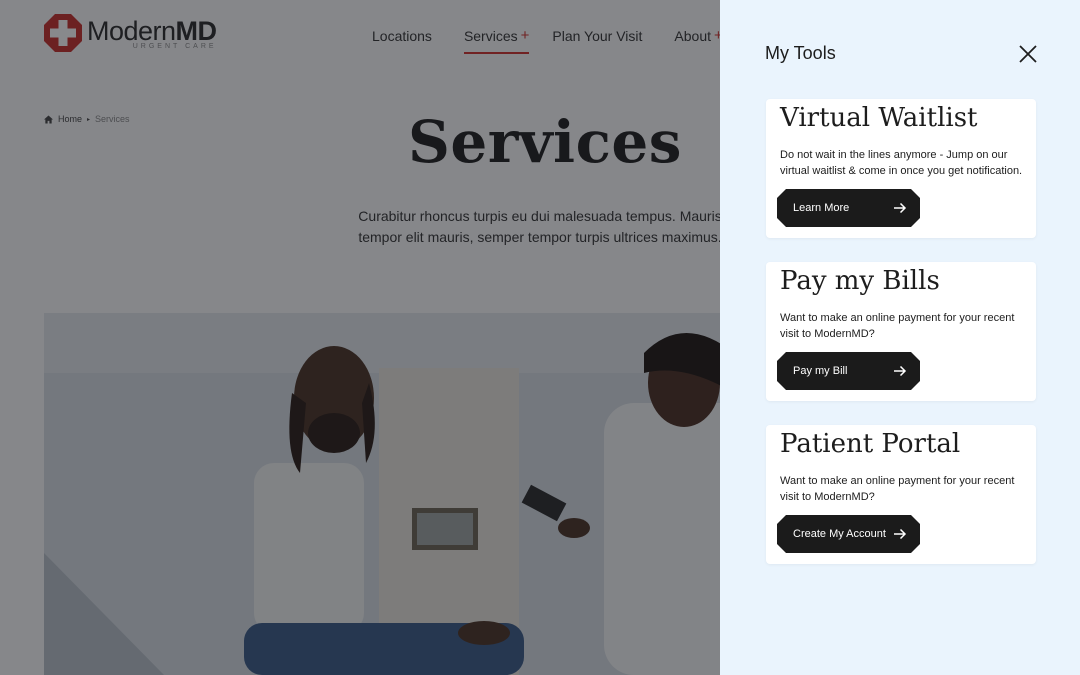 This screenshot has width=1080, height=675. I want to click on drawer-title: My Tools, so click(800, 53).